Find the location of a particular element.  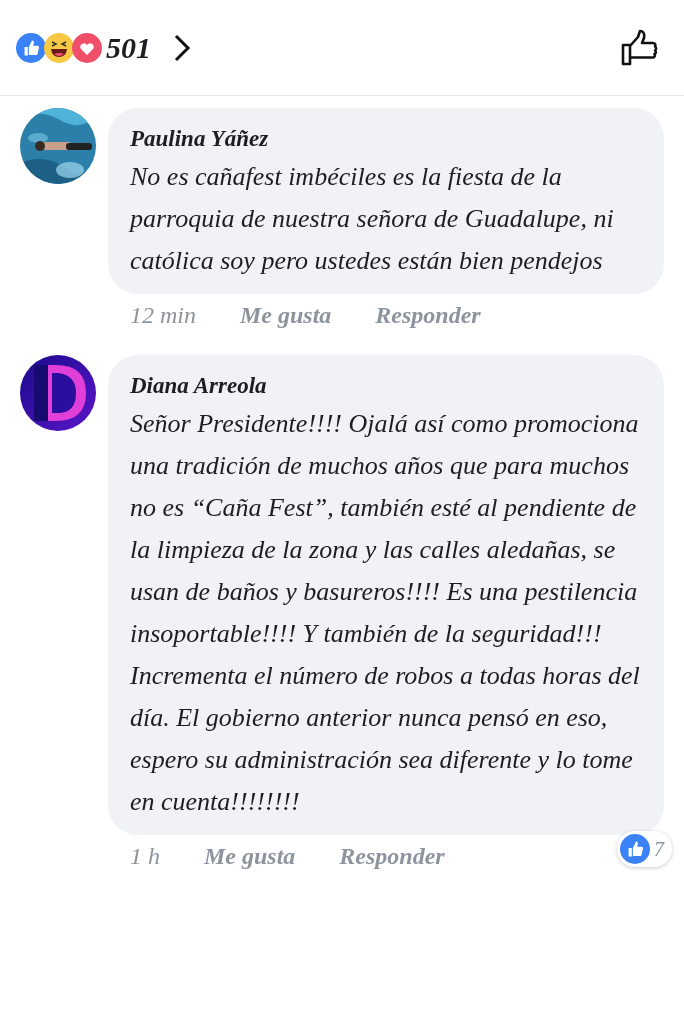

reaction-badge: 7 is located at coordinates (644, 849).